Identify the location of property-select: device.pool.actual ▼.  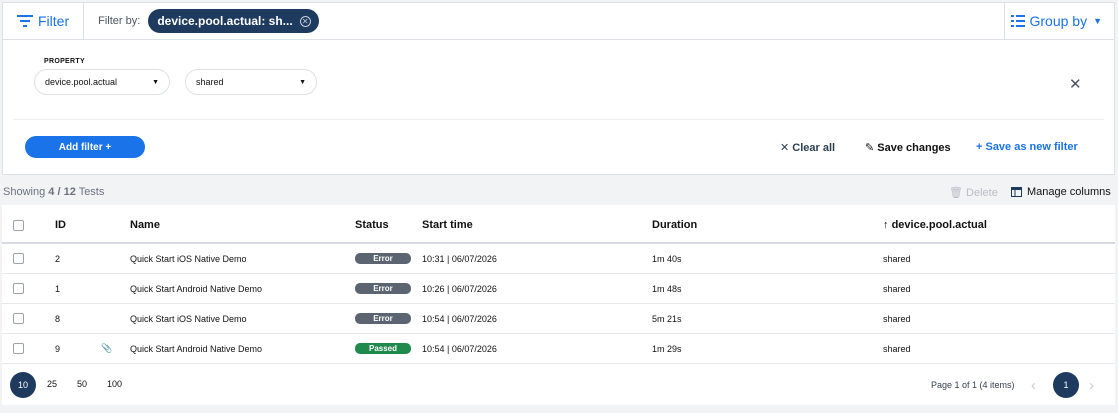
(102, 82).